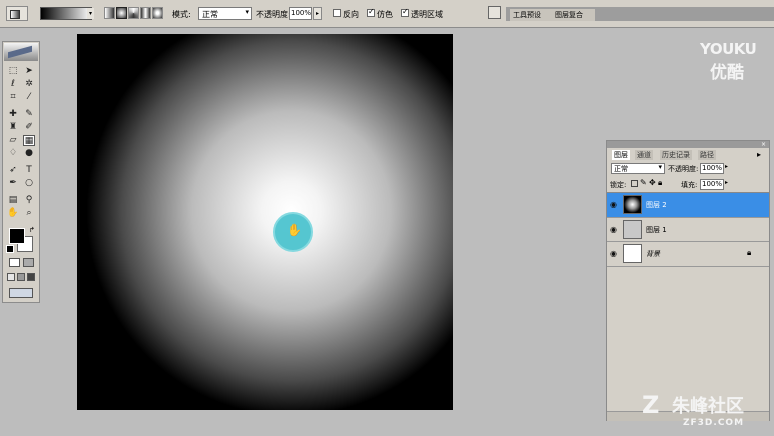  What do you see at coordinates (66, 13) in the screenshot?
I see `gradient-preview-picker` at bounding box center [66, 13].